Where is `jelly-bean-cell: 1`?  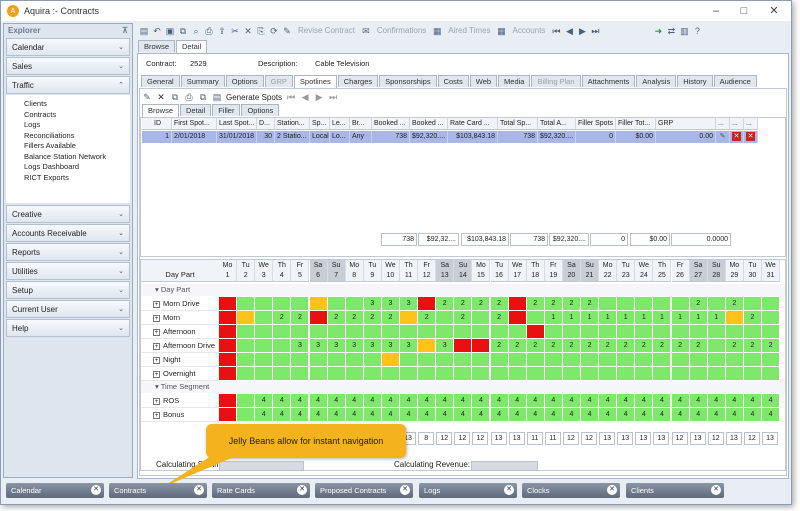
jelly-bean-cell: 1 is located at coordinates (571, 317).